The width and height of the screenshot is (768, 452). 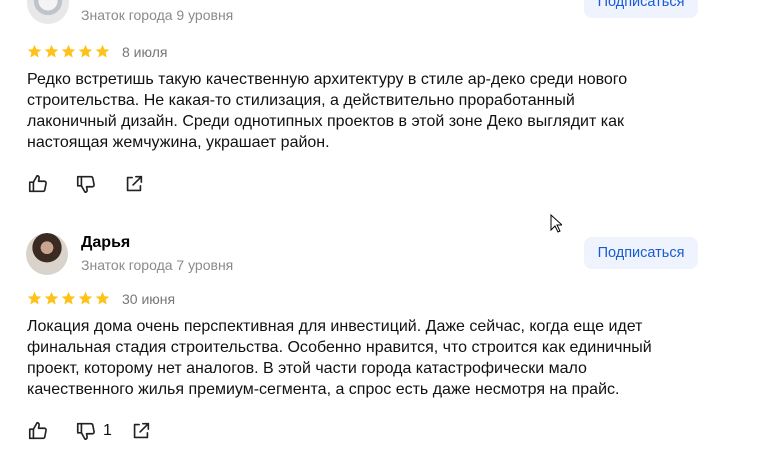 I want to click on dislike-button: 1, so click(x=93, y=431).